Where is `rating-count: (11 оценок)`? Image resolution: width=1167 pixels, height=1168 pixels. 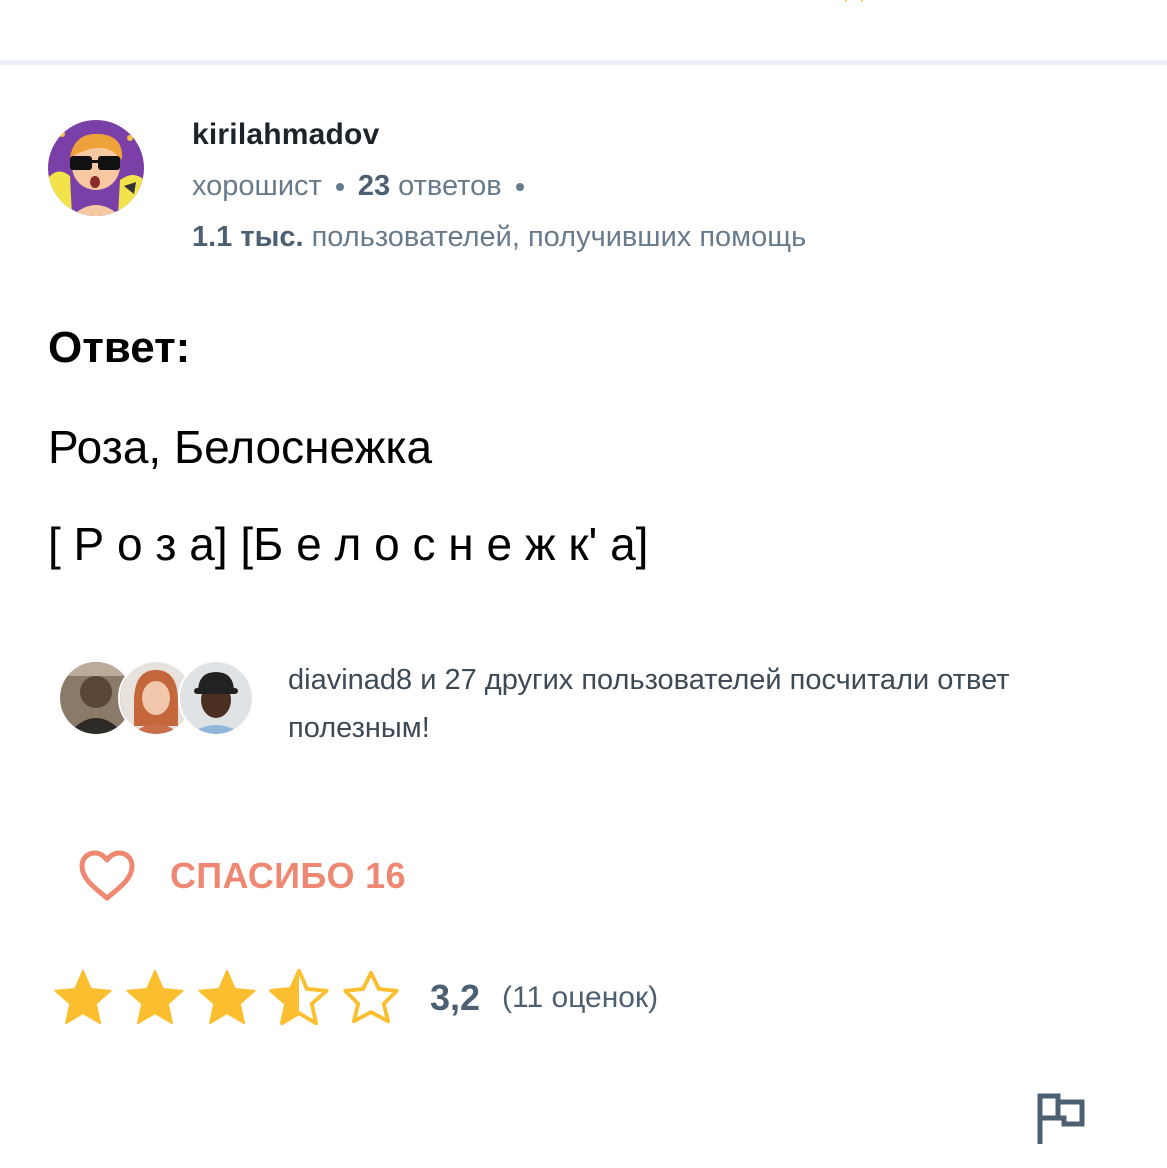
rating-count: (11 оценок) is located at coordinates (580, 997).